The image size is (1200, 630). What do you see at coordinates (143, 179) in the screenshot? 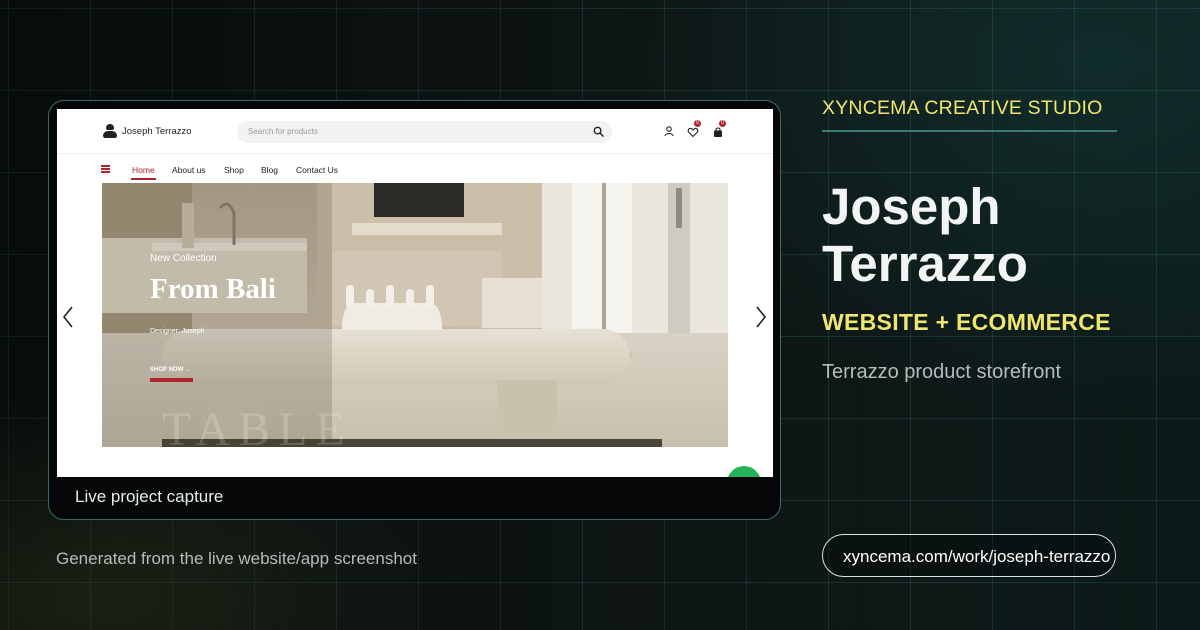
I see `nav-active-underline` at bounding box center [143, 179].